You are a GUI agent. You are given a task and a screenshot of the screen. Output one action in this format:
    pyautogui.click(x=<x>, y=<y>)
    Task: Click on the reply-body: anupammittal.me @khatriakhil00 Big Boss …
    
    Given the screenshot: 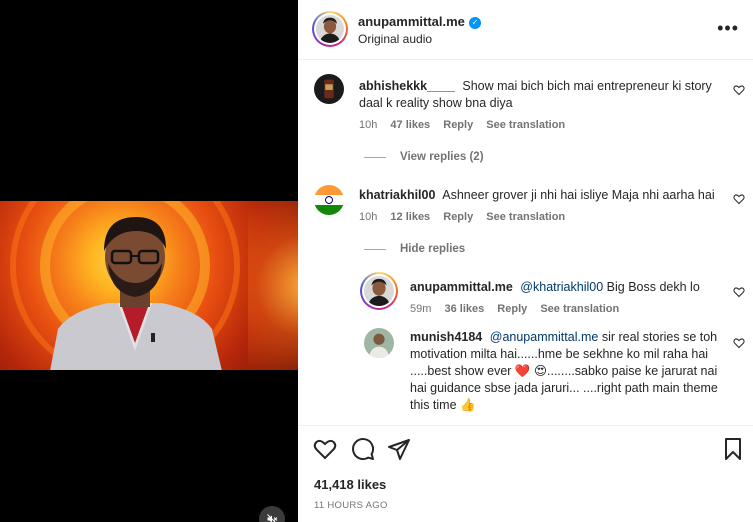 What is the action you would take?
    pyautogui.click(x=565, y=287)
    